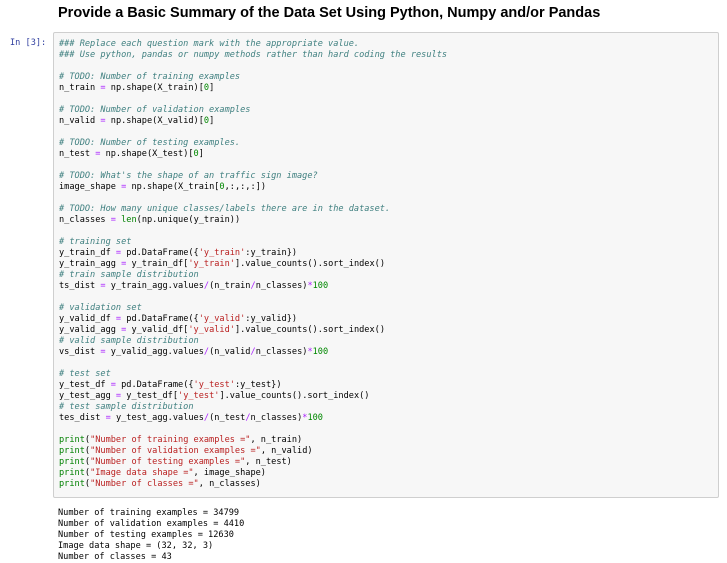  Describe the element at coordinates (253, 473) in the screenshot. I see `code-line: print("Image data shape =", image_shape)` at that location.